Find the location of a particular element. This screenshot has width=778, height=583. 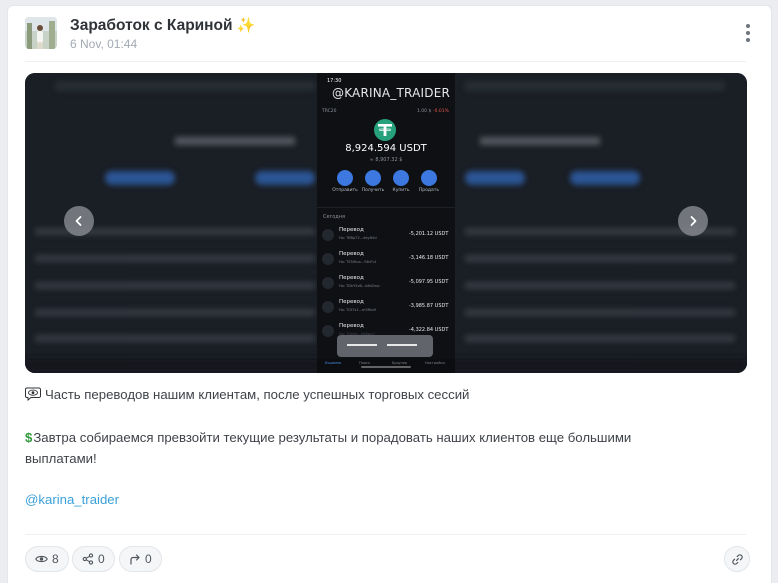

views-count: 8 is located at coordinates (55, 559).